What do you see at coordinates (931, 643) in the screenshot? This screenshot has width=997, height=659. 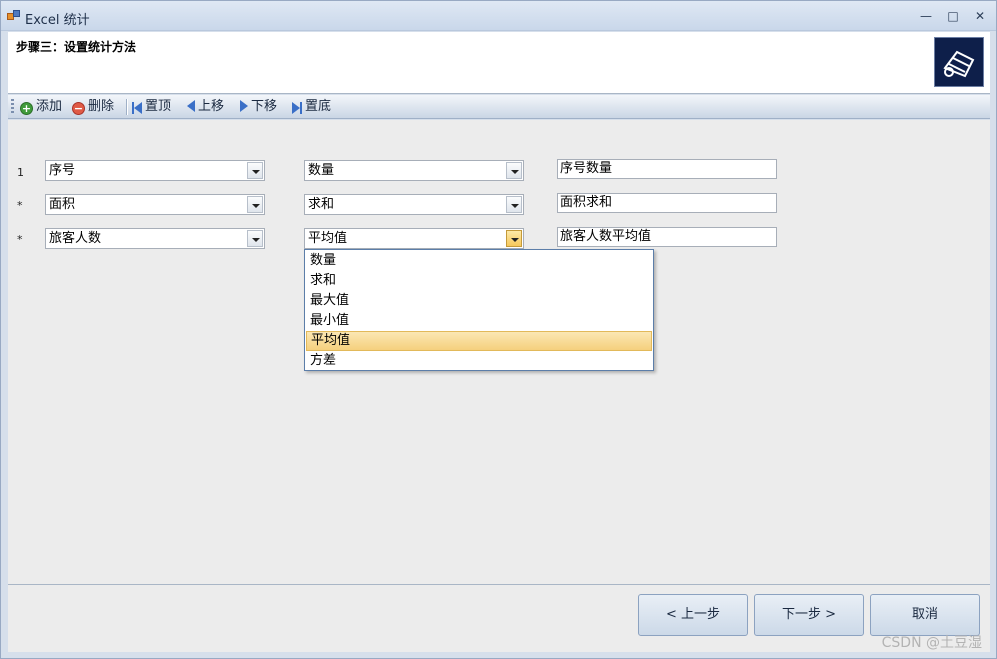 I see `watermark: CSDN @土豆湿` at bounding box center [931, 643].